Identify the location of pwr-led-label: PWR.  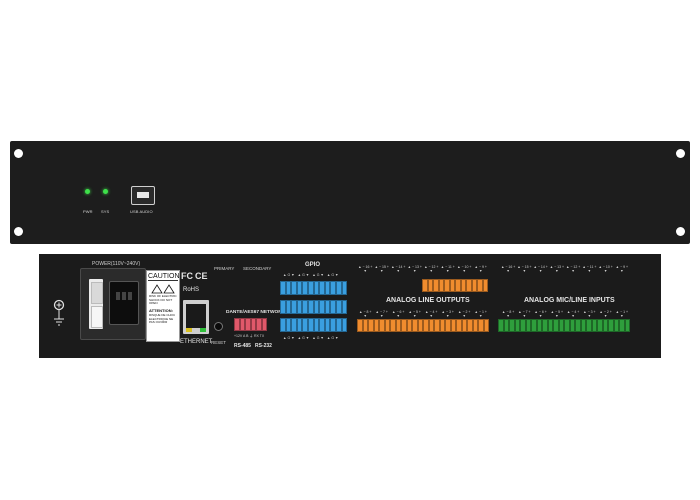
(88, 211).